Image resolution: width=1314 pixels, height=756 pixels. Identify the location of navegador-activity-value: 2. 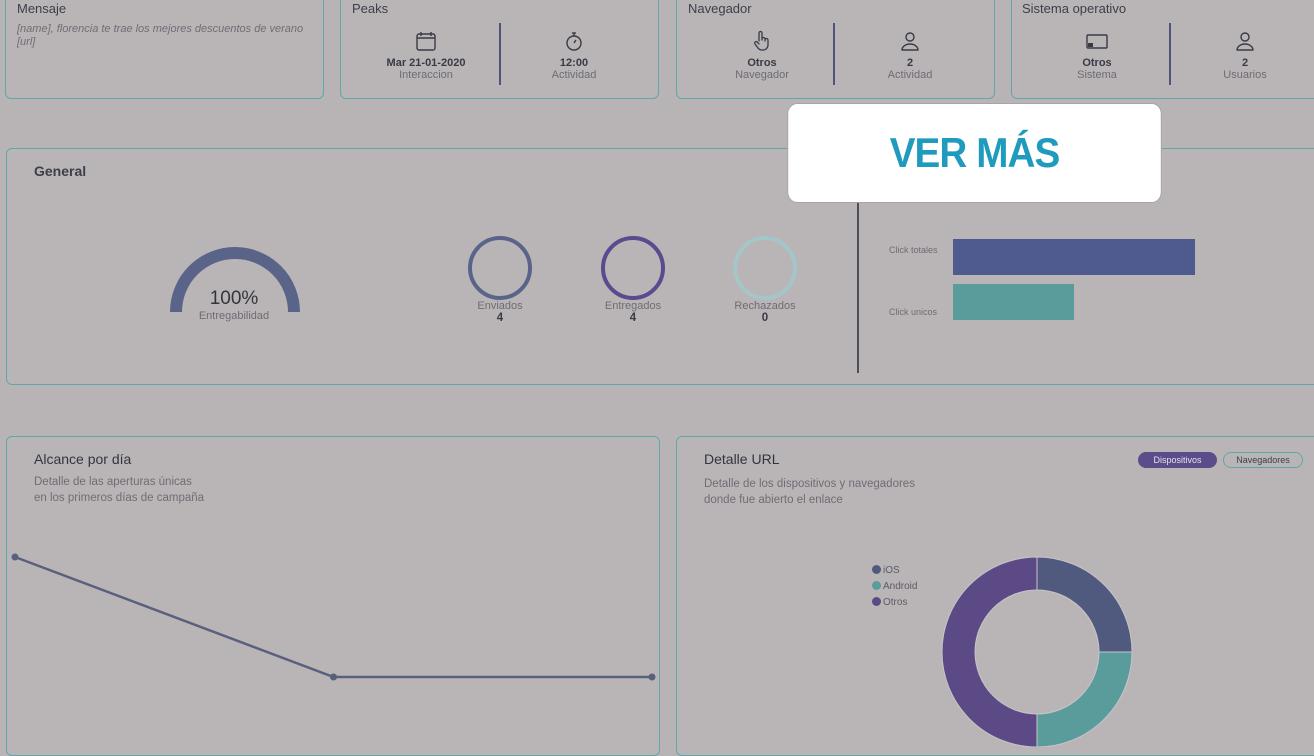
(910, 63).